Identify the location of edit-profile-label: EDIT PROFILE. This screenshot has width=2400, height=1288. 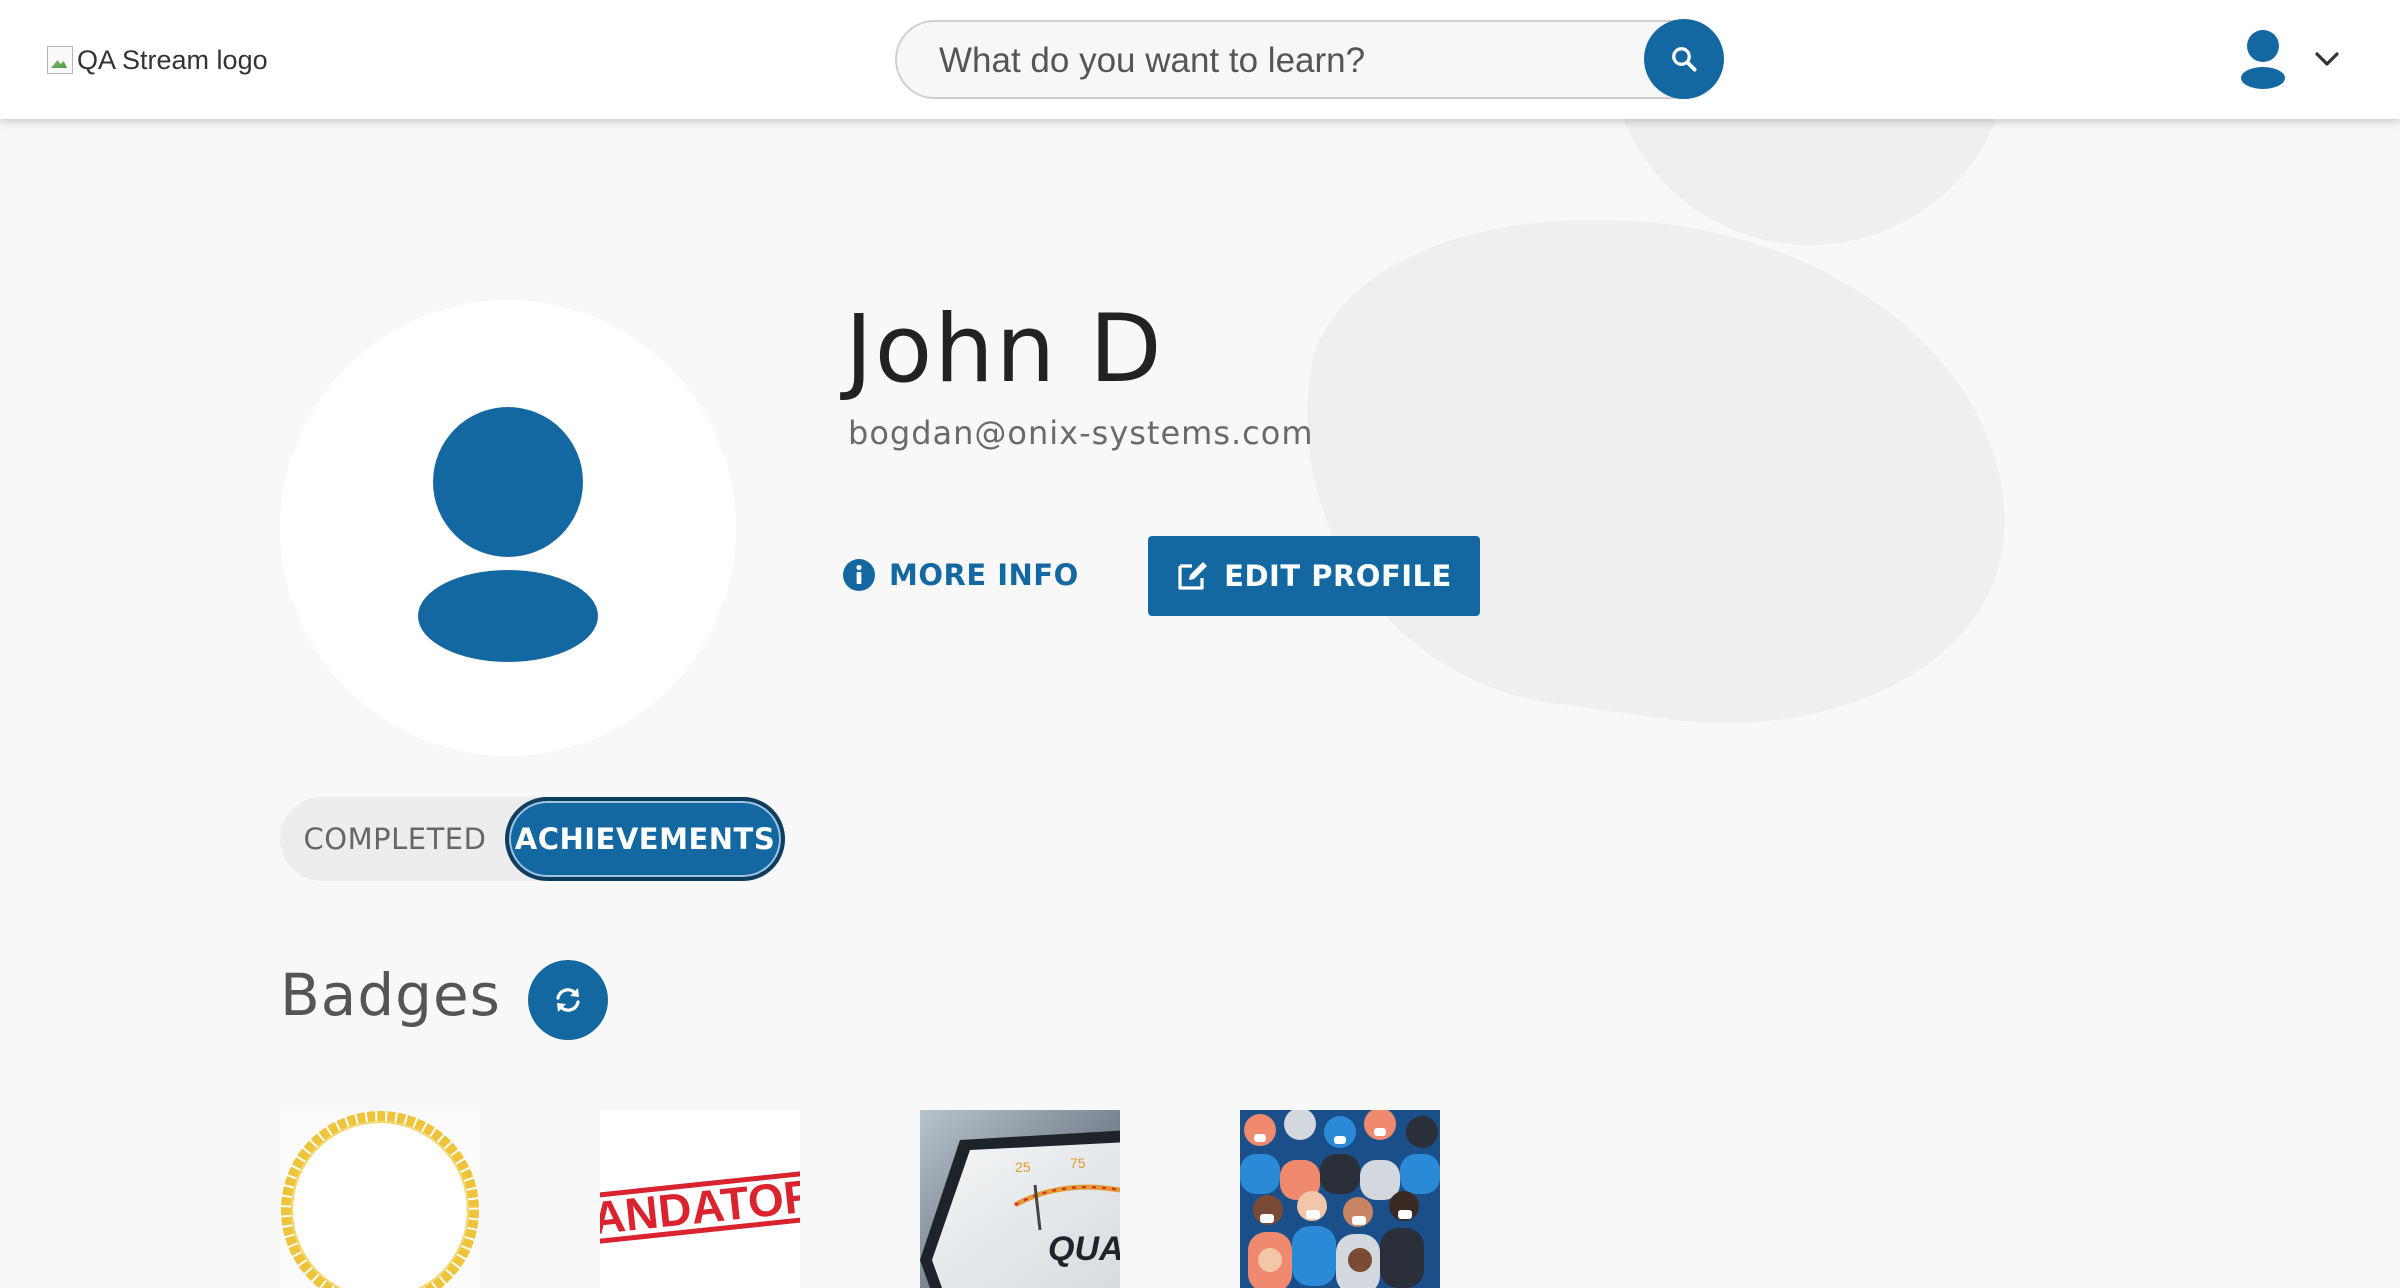
(1338, 576).